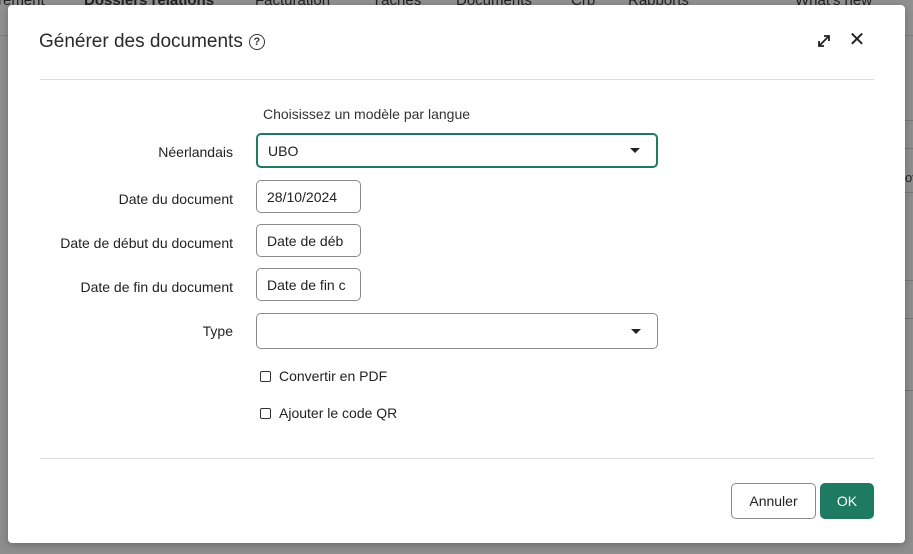 Image resolution: width=913 pixels, height=554 pixels. I want to click on start-date-input: Date de déb, so click(308, 240).